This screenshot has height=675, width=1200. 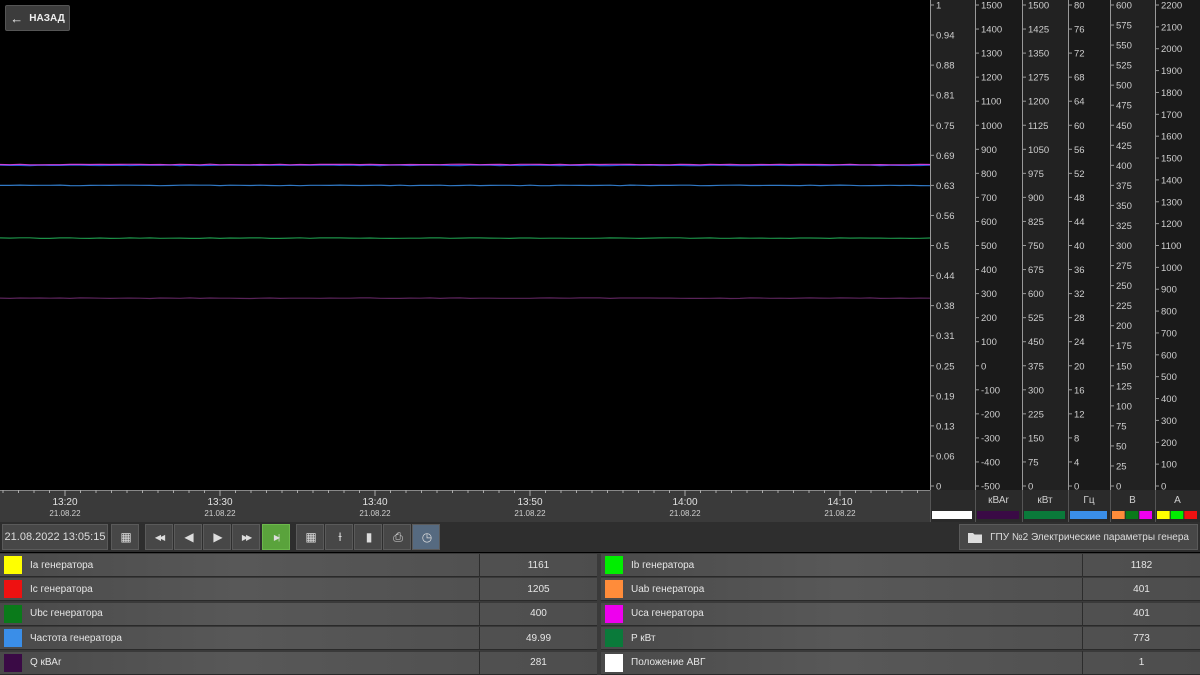 I want to click on axis-tick-label: 0.63, so click(x=945, y=186).